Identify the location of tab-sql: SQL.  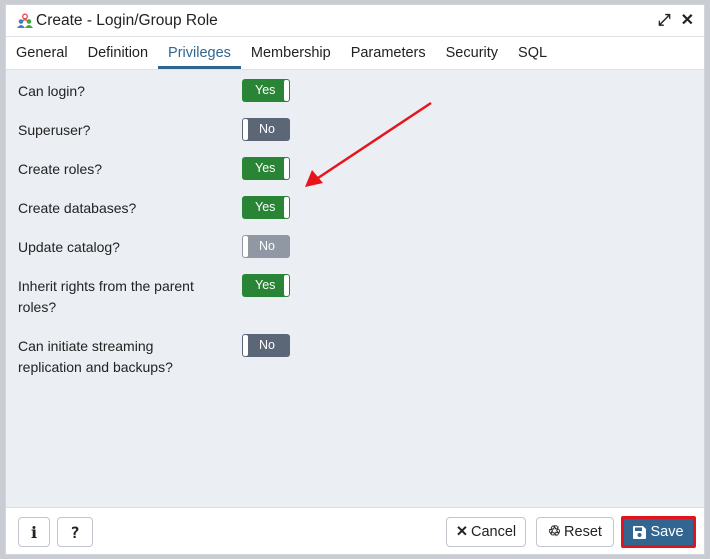
(532, 53).